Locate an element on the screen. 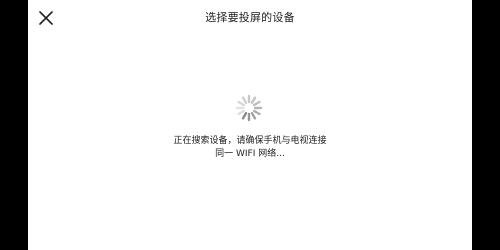 This screenshot has width=500, height=250. page-title: 选择要投屏的设备 is located at coordinates (250, 17).